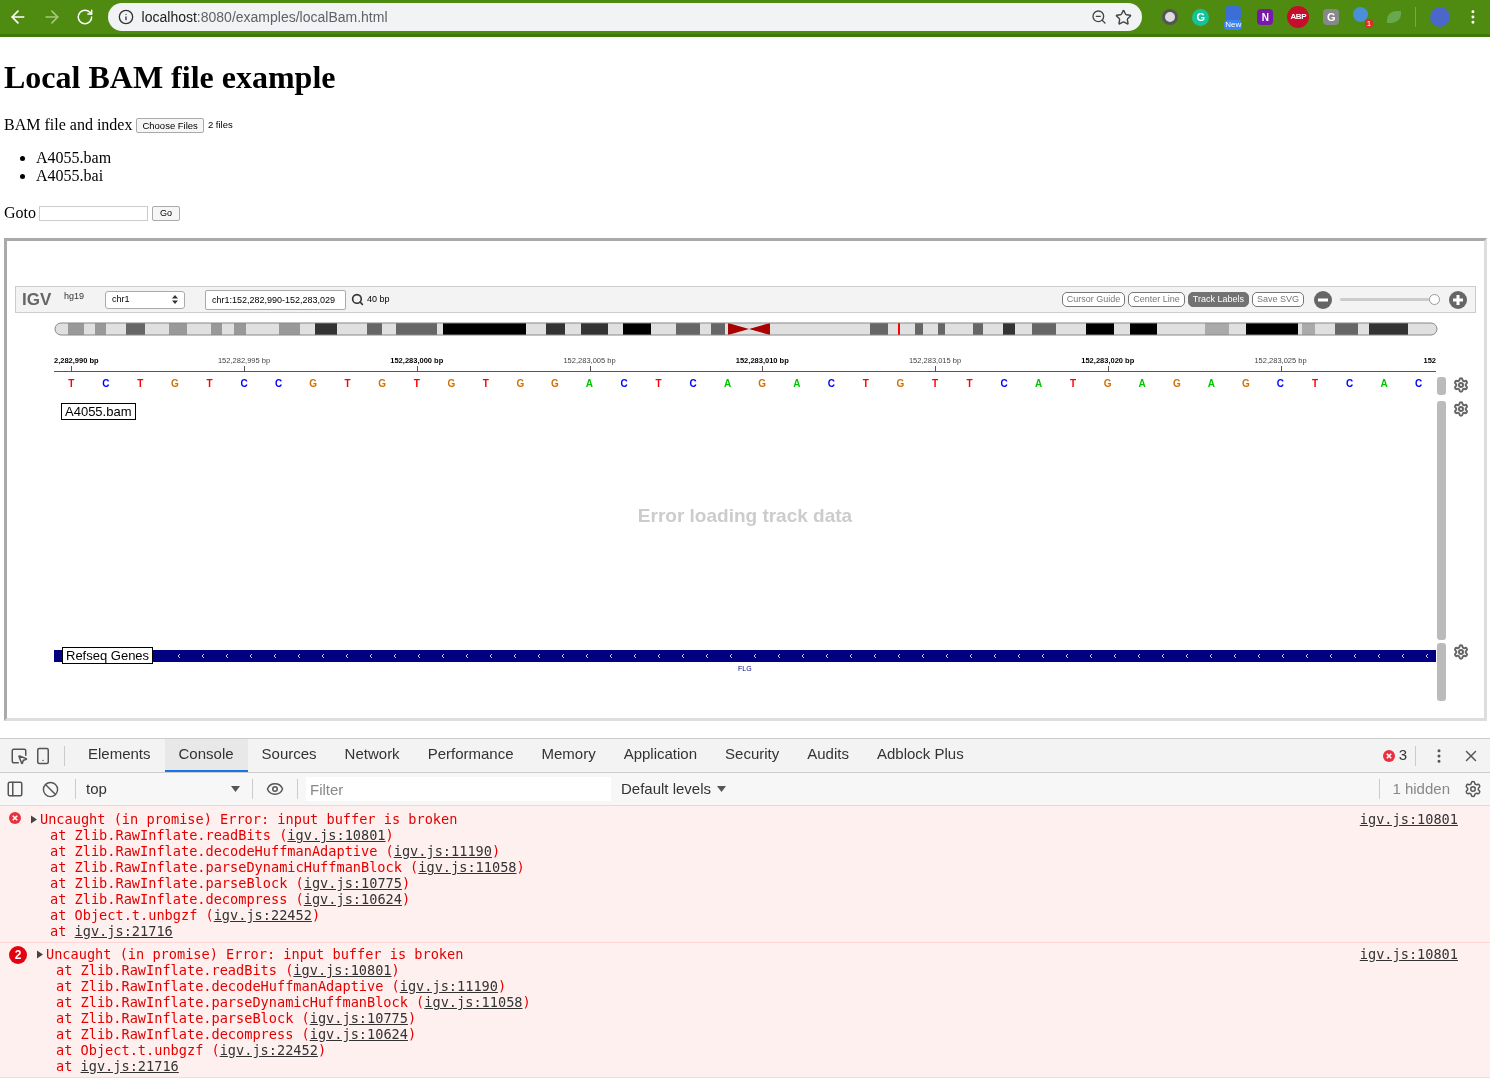 The image size is (1490, 1080). I want to click on zoom-in-icon, so click(1458, 299).